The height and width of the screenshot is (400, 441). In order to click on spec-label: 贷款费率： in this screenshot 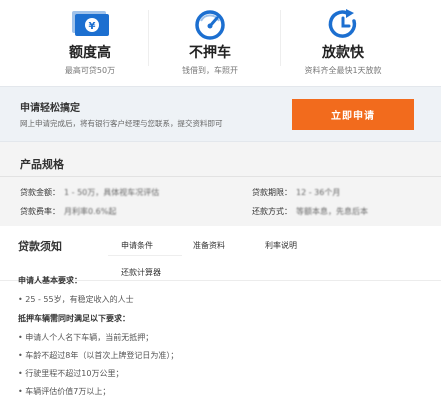, I will do `click(40, 211)`.